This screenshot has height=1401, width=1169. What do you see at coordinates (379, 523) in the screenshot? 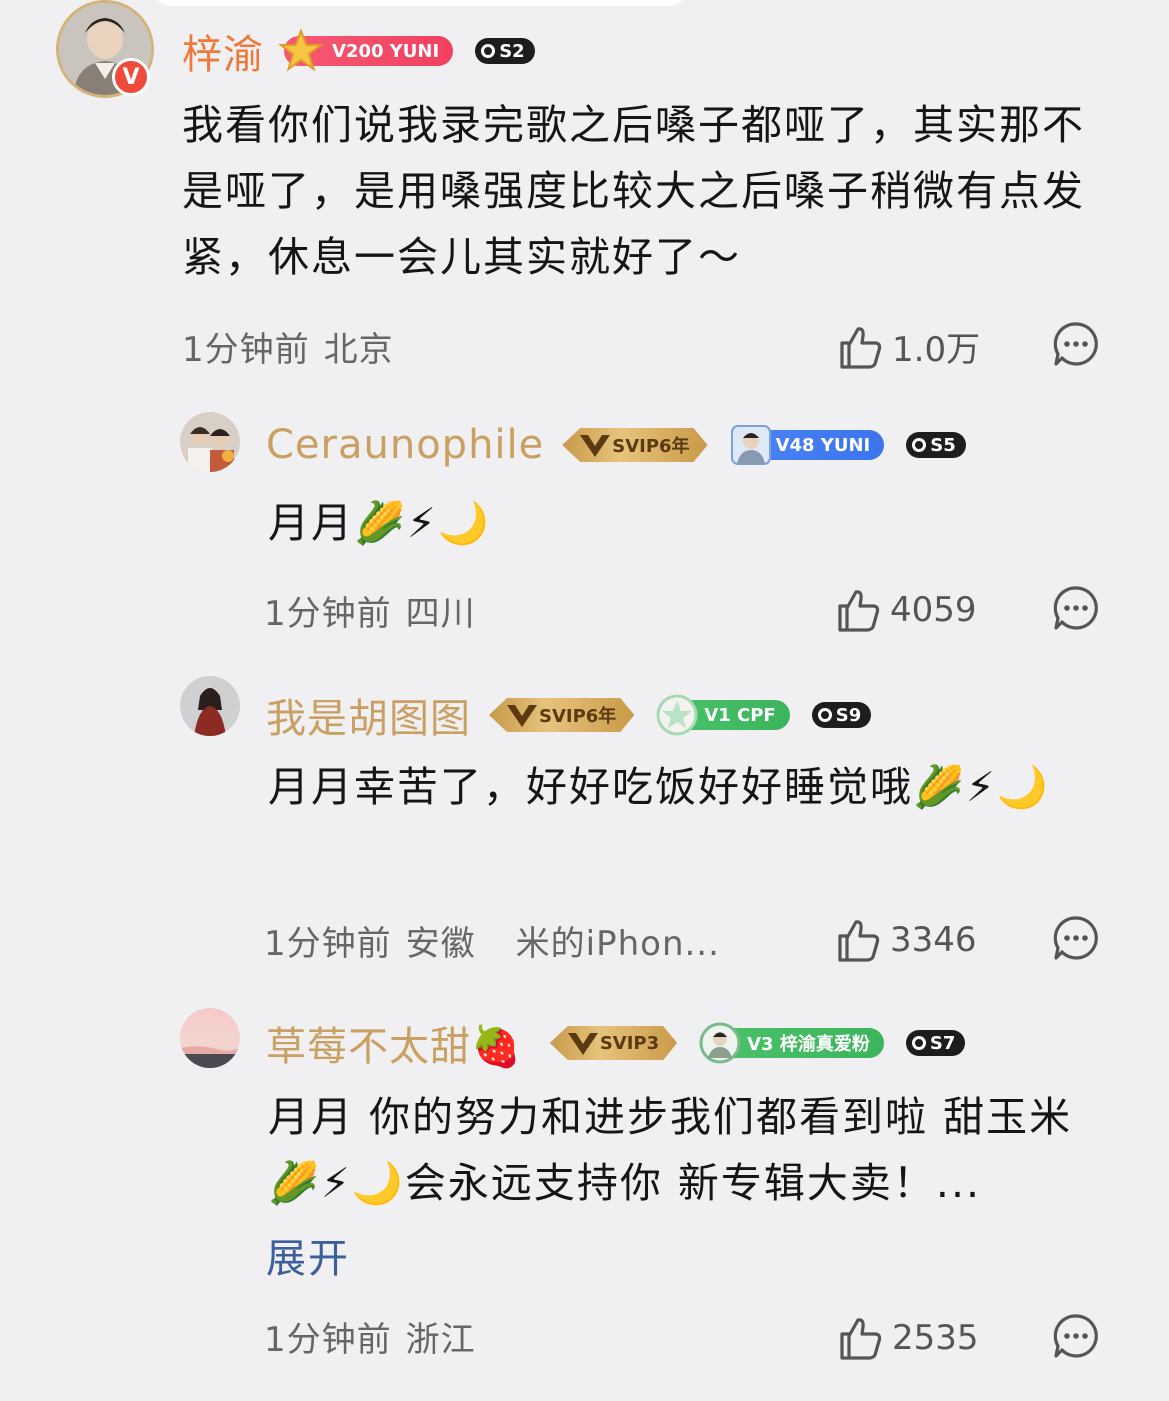
I see `comment-text: 月月🌽⚡🌙` at bounding box center [379, 523].